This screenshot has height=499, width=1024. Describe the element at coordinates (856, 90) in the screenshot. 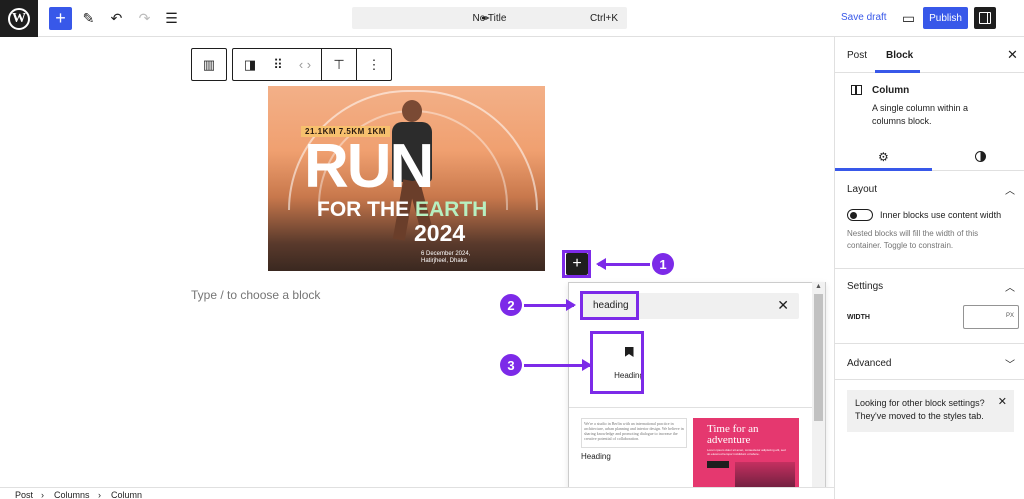

I see `column-icon` at that location.